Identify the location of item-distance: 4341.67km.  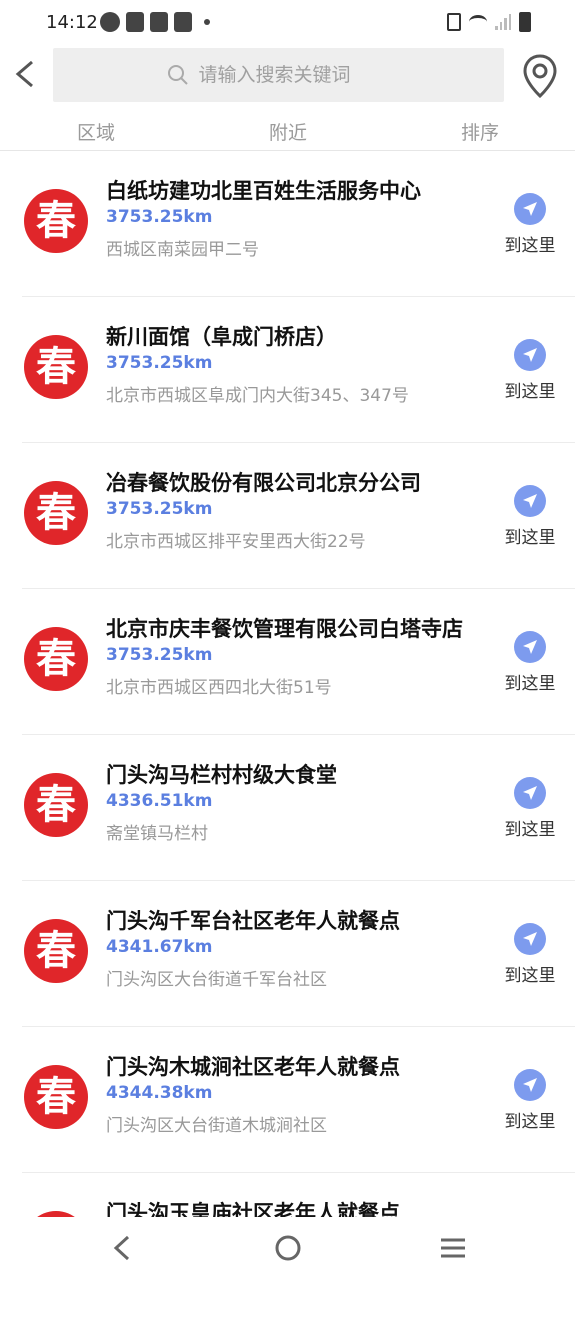
(159, 947).